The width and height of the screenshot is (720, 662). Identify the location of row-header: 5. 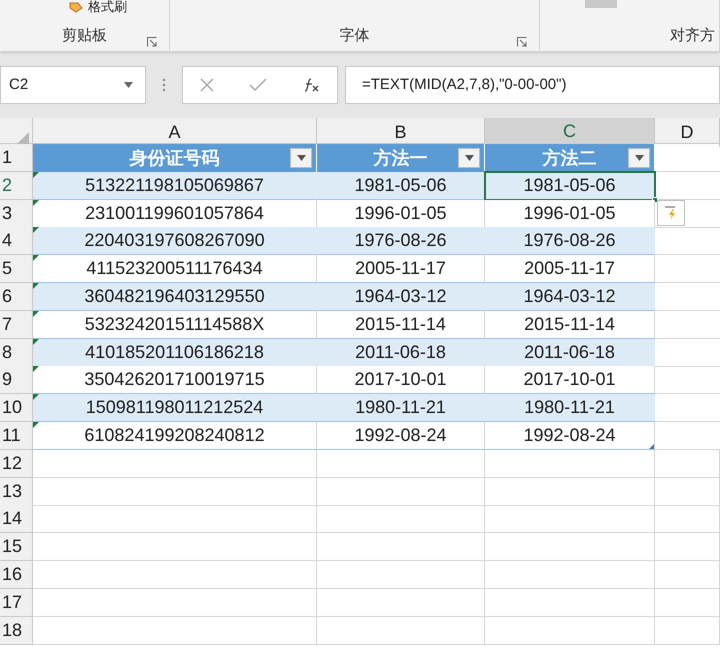
(16, 269).